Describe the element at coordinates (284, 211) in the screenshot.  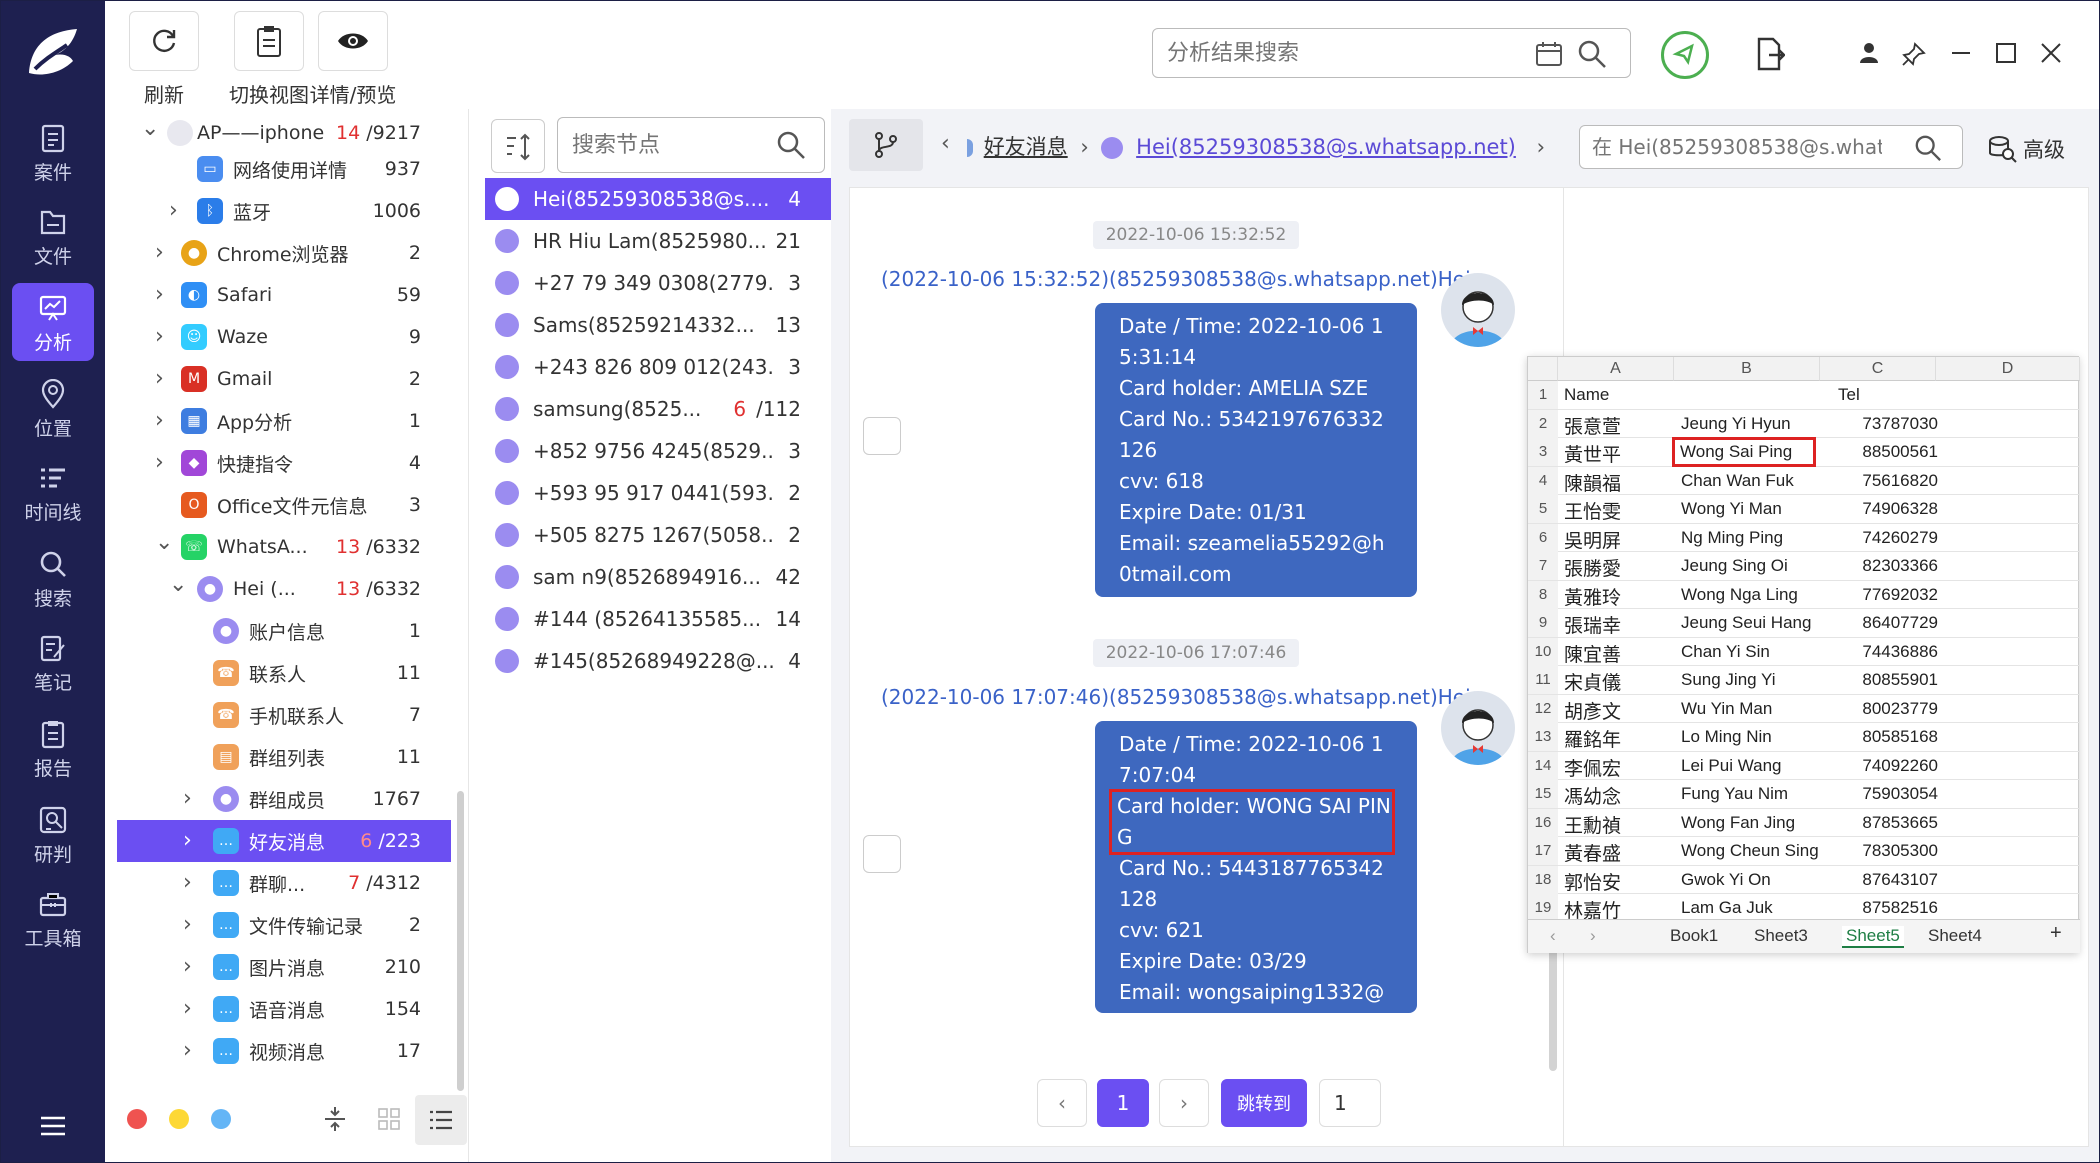
I see `tree-item: › ᛒ 蓝牙 1006` at that location.